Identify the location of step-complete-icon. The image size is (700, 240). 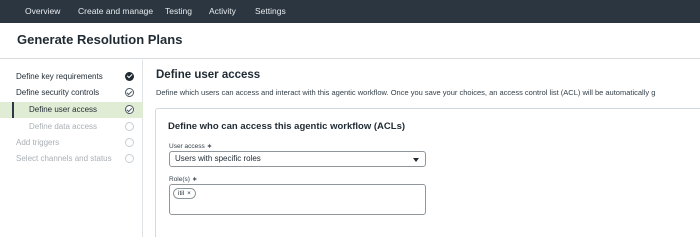
(129, 76).